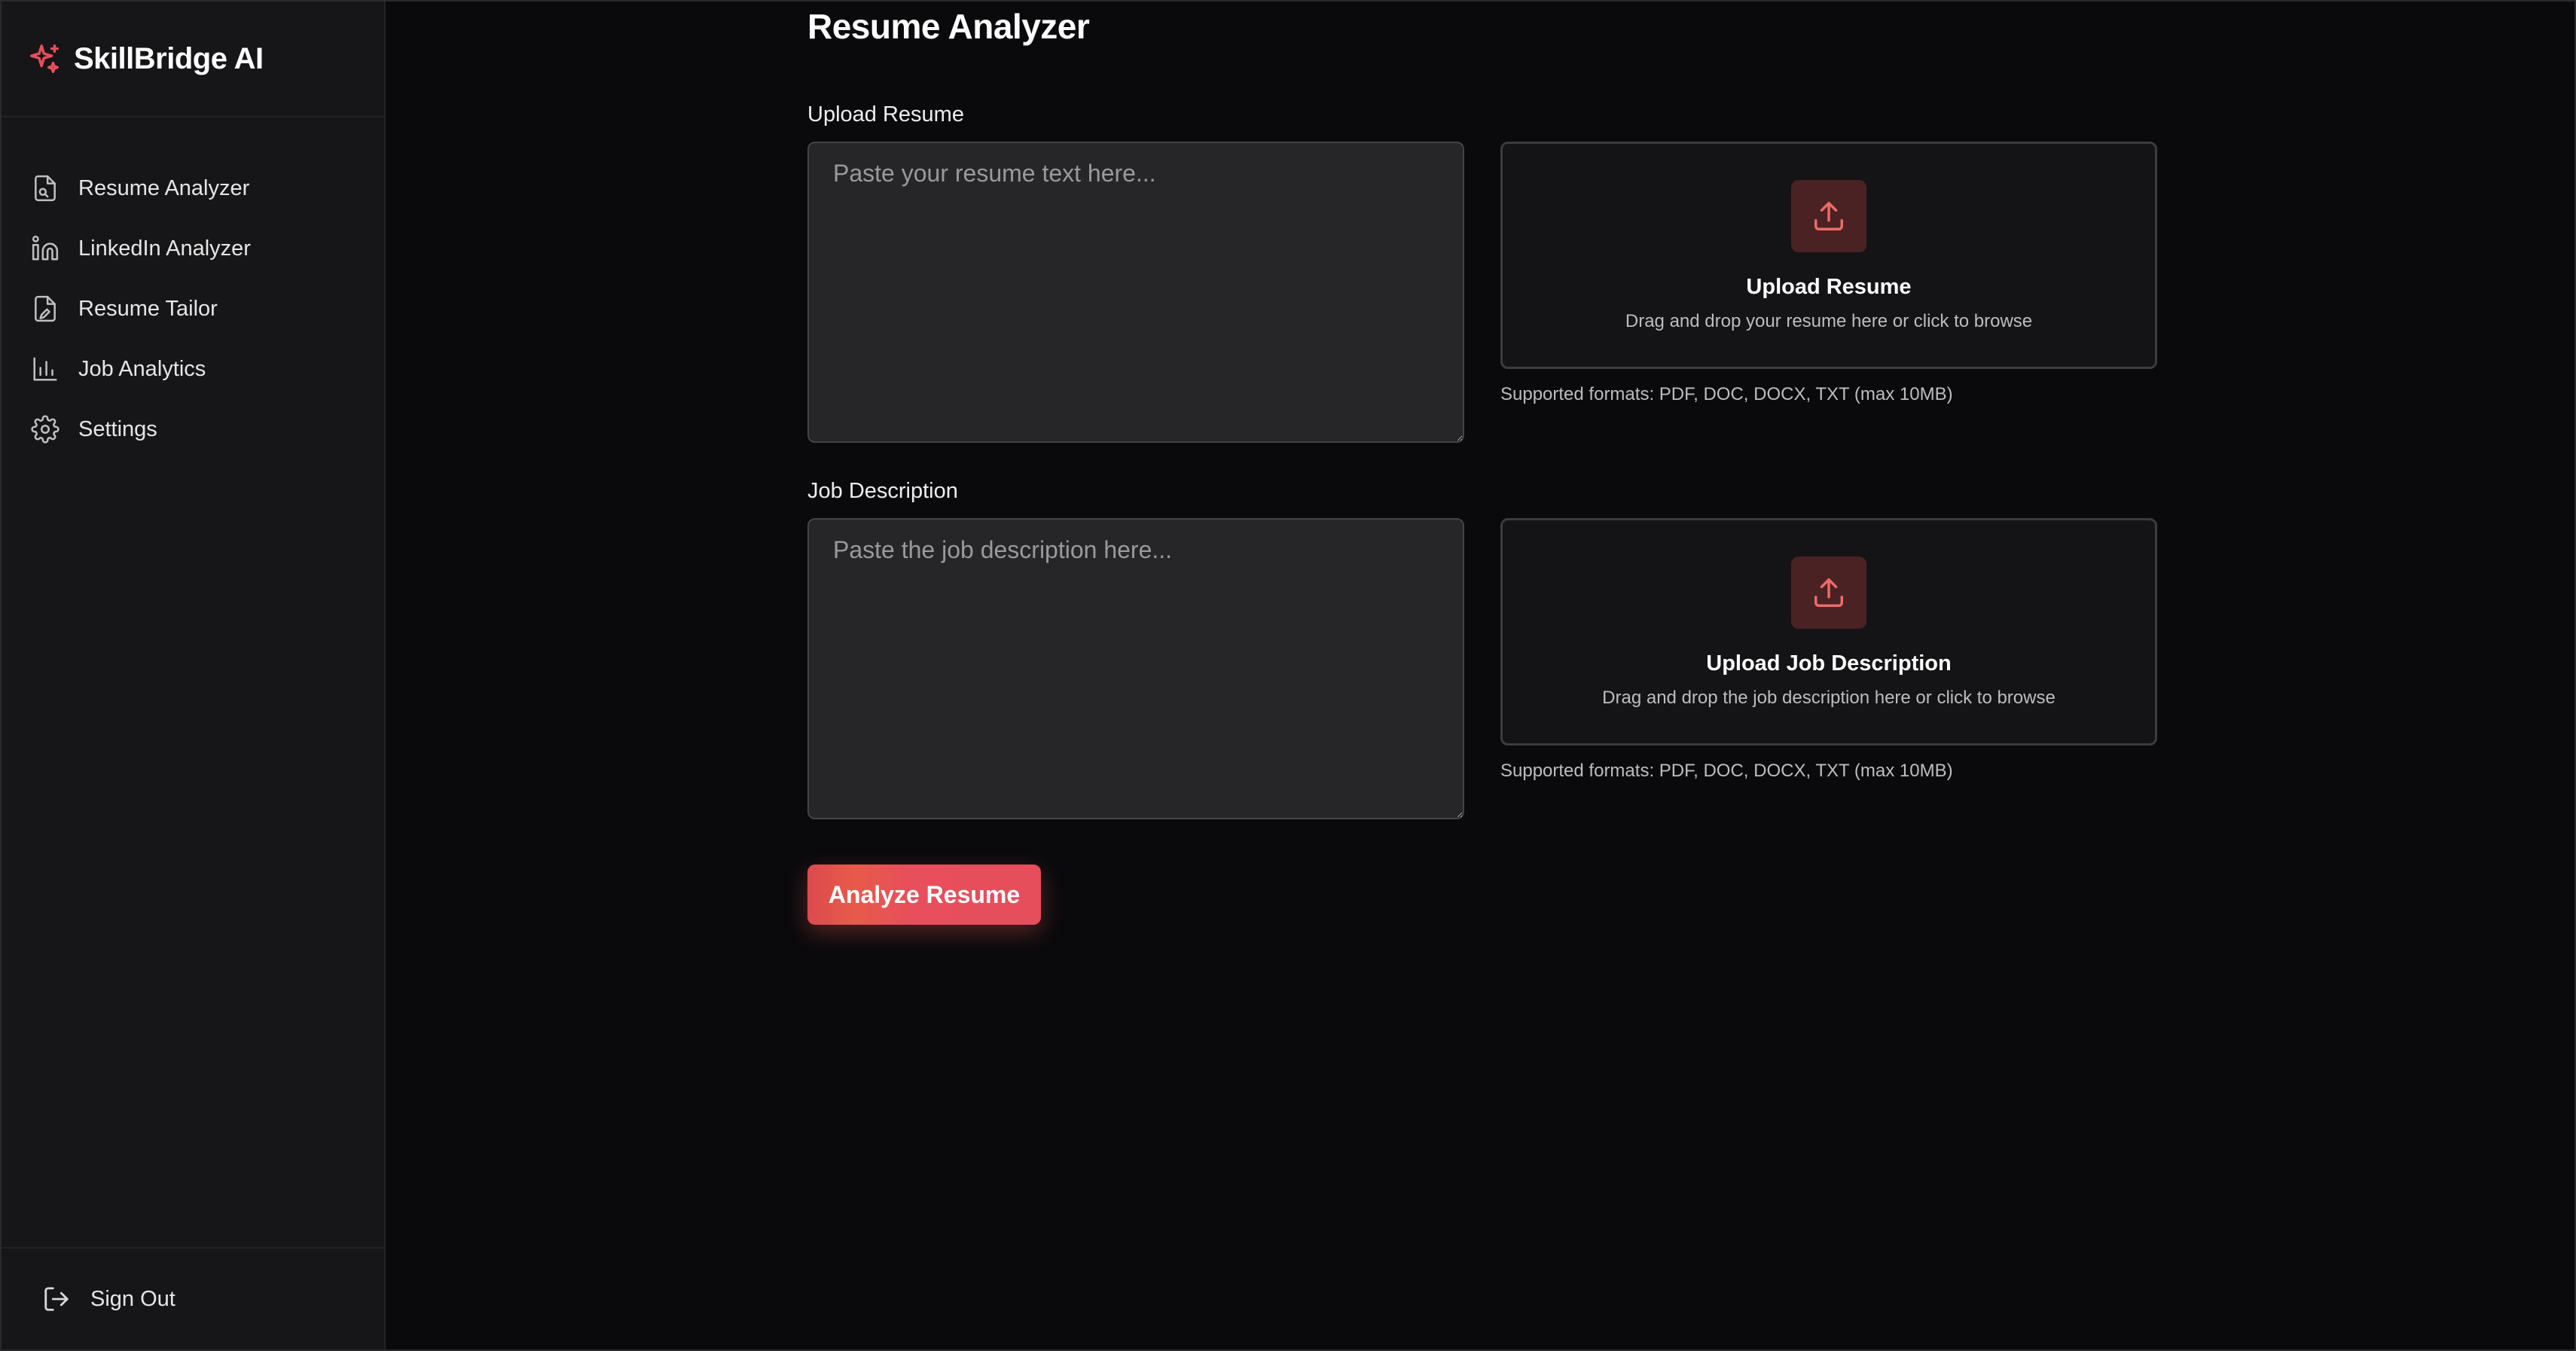 This screenshot has width=2576, height=1351. Describe the element at coordinates (45, 429) in the screenshot. I see `gear-icon` at that location.